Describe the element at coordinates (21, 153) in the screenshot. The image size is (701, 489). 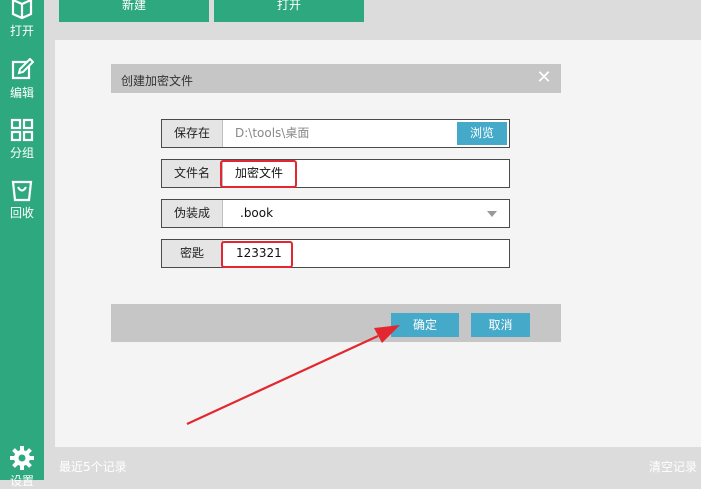
I see `sidebar-item-label: 分组` at that location.